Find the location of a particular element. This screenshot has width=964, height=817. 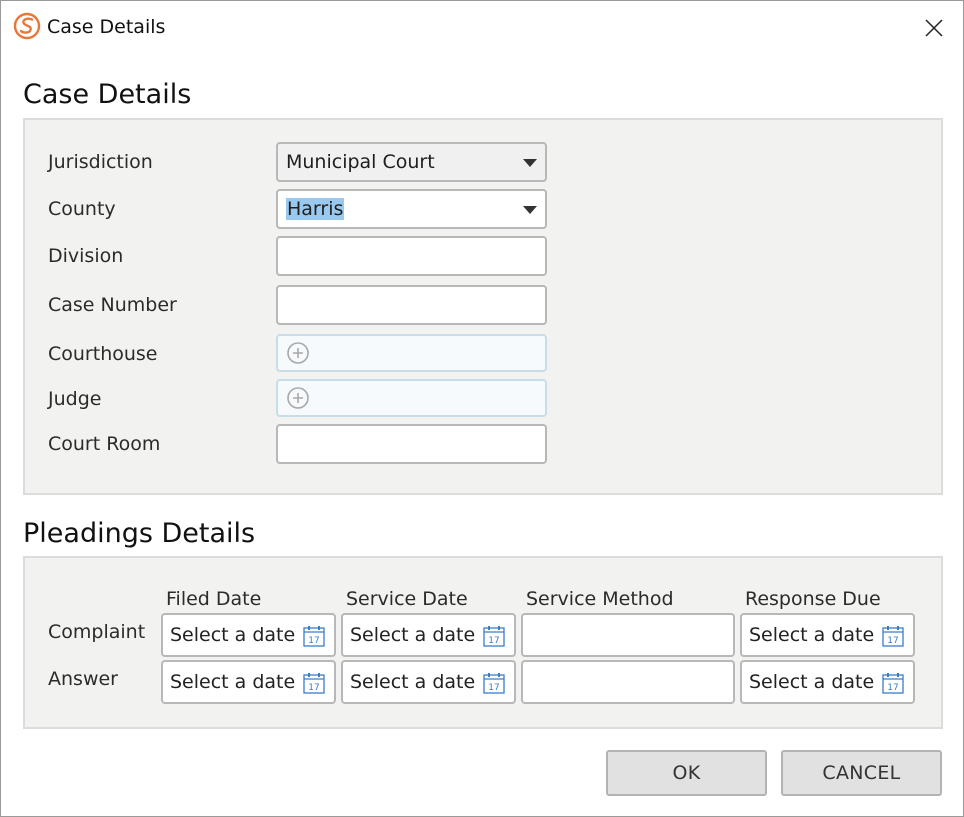

app-logo-icon is located at coordinates (27, 26).